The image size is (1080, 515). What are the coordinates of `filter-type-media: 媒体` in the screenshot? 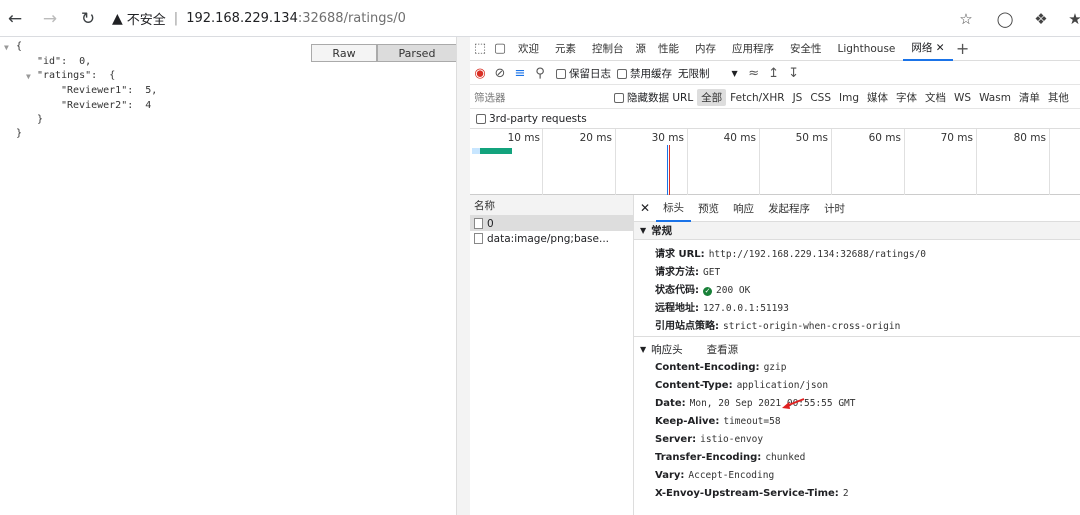 It's located at (877, 97).